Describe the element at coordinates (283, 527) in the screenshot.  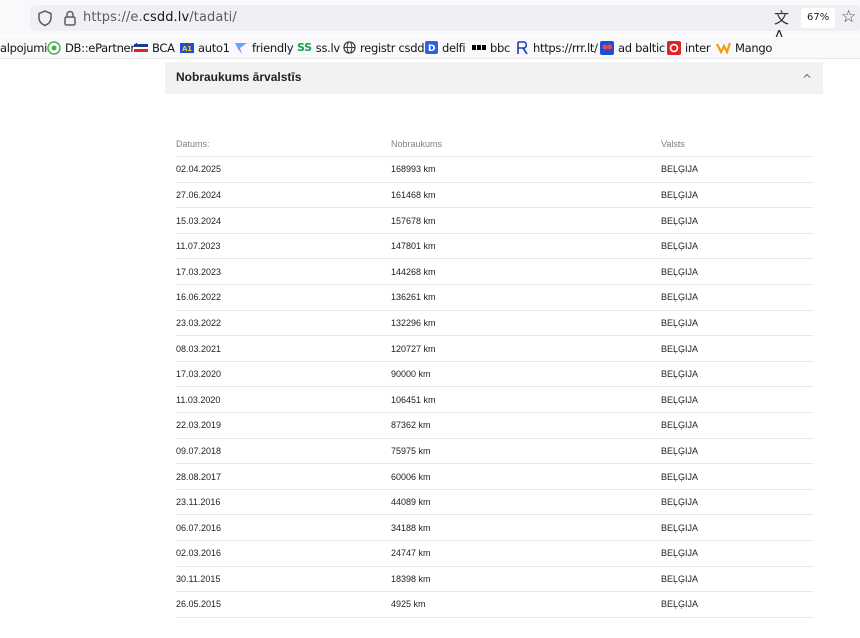
I see `cell-date: 06.07.2016` at that location.